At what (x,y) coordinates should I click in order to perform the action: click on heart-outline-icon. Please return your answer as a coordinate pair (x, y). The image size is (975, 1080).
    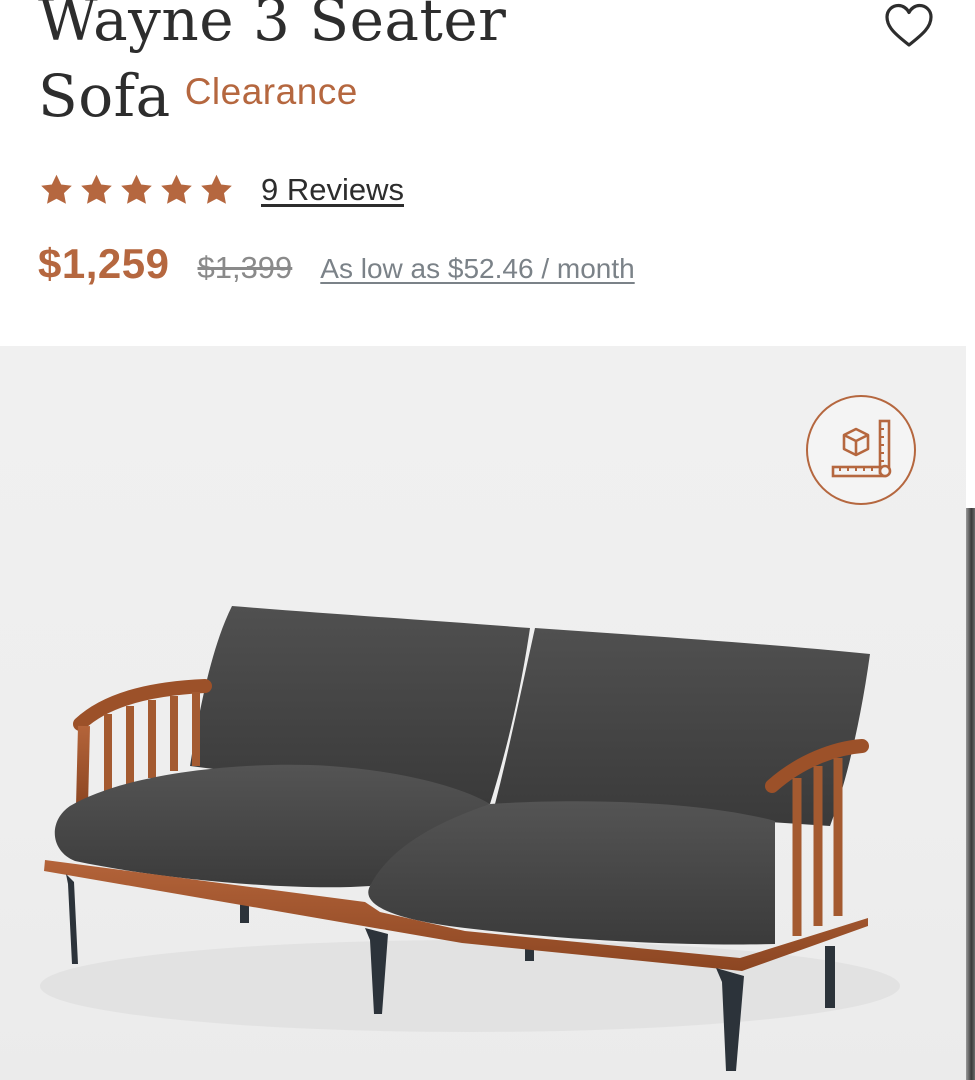
    Looking at the image, I should click on (909, 25).